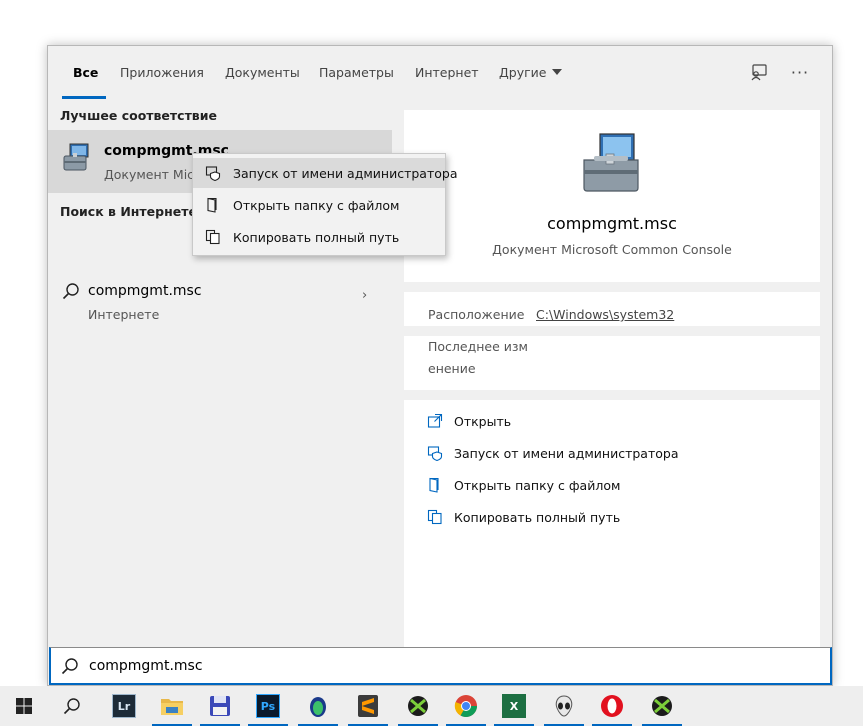 The width and height of the screenshot is (863, 726). I want to click on xbox-app-icon, so click(418, 706).